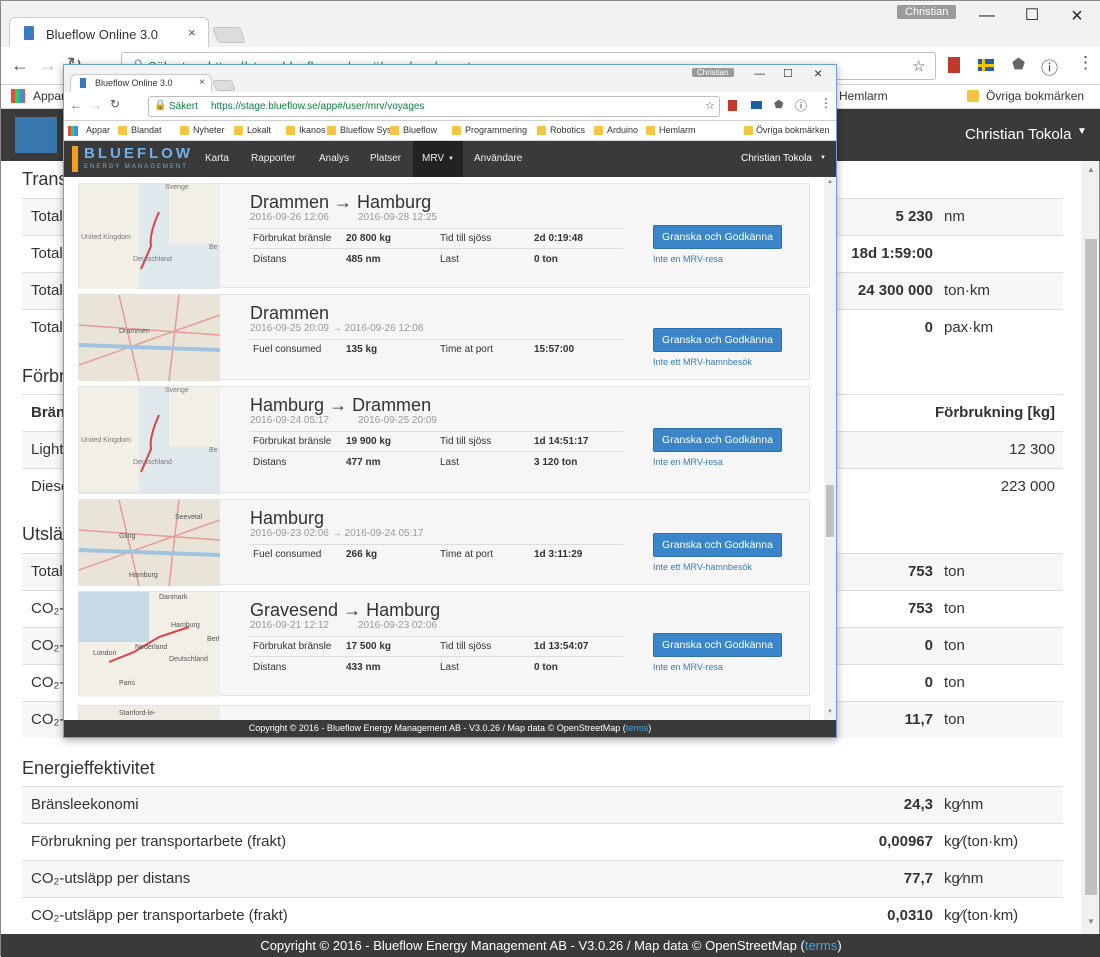  I want to click on front-sweden-flag-icon, so click(756, 105).